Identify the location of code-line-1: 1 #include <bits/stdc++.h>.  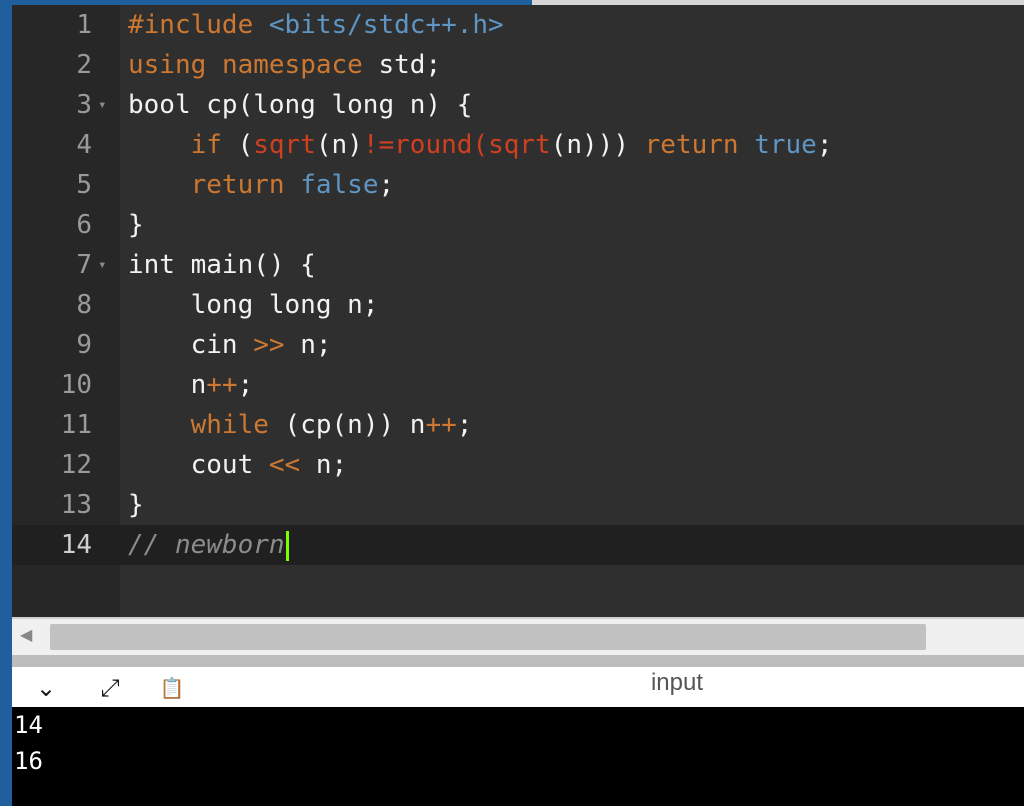
(518, 25).